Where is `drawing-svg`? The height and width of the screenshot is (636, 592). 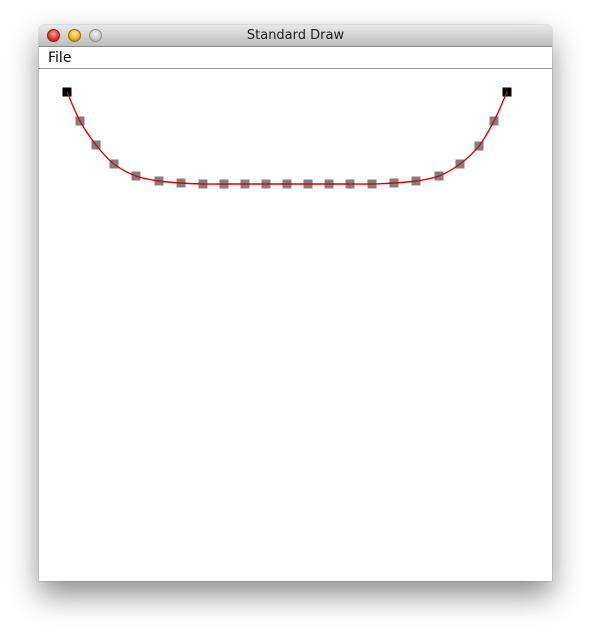
drawing-svg is located at coordinates (287, 138).